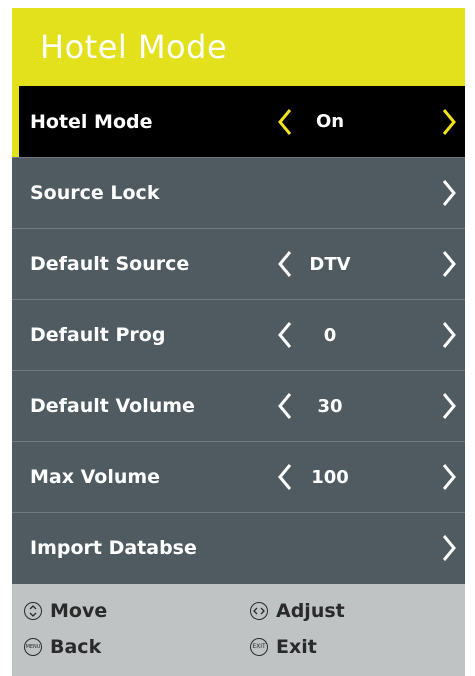 This screenshot has width=475, height=676. I want to click on menu-item-label: Default Source, so click(110, 264).